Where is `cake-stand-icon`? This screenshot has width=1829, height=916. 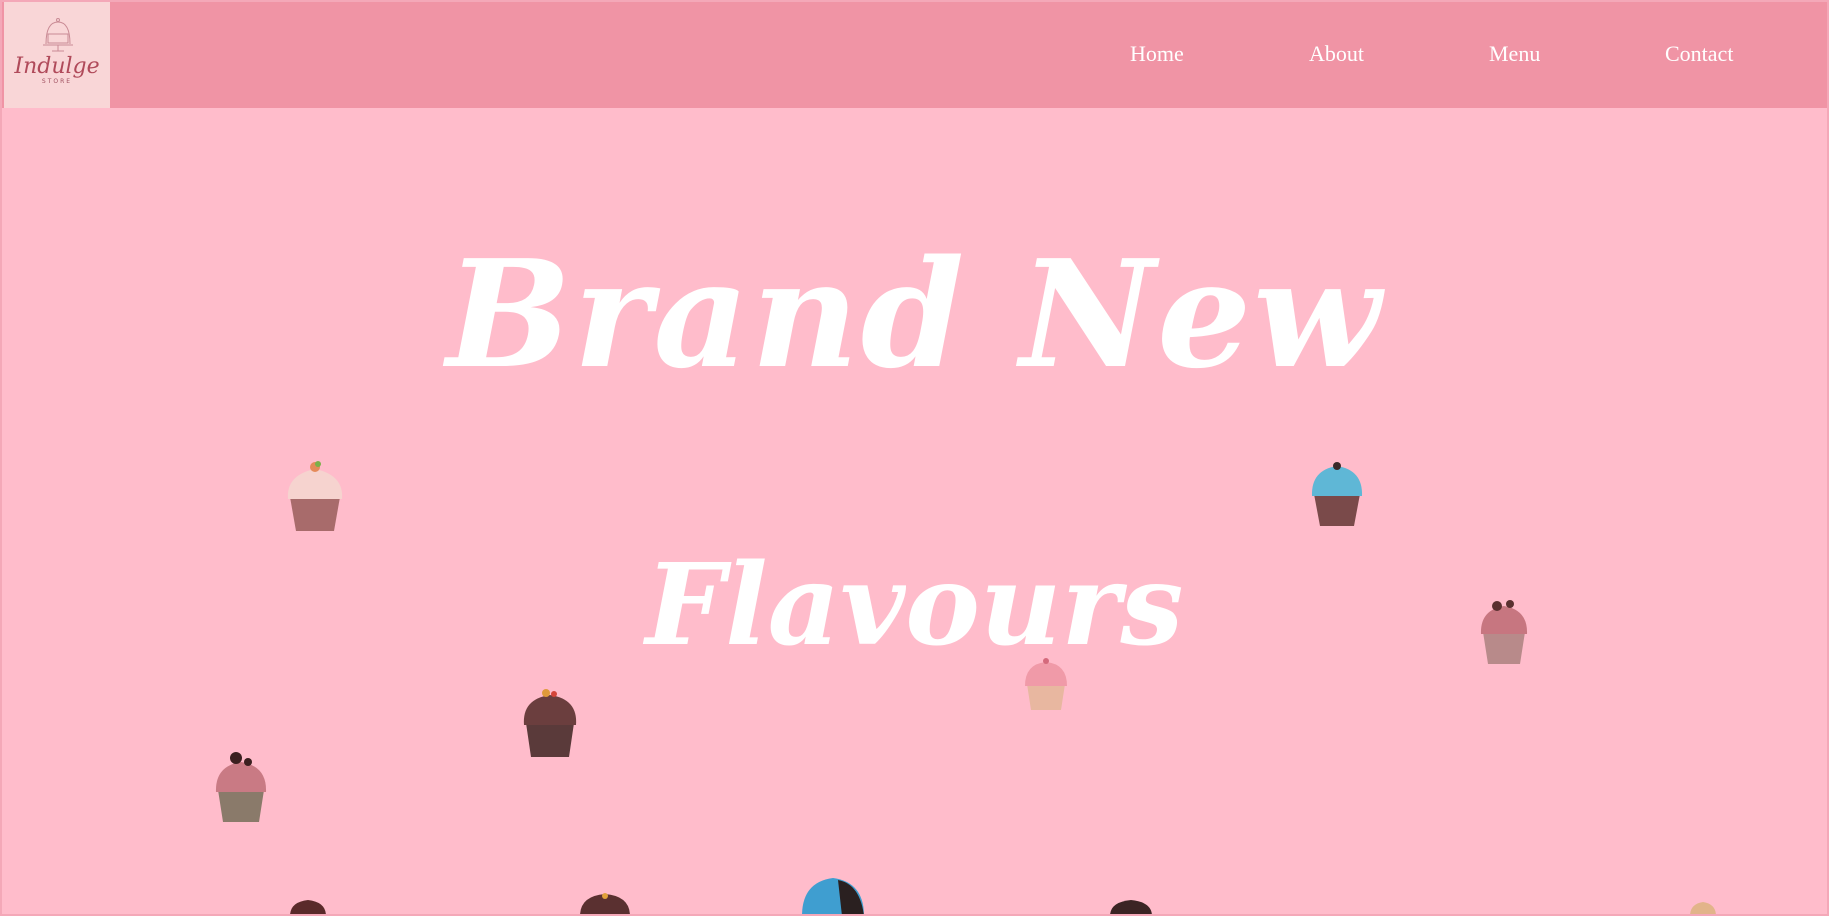 cake-stand-icon is located at coordinates (58, 35).